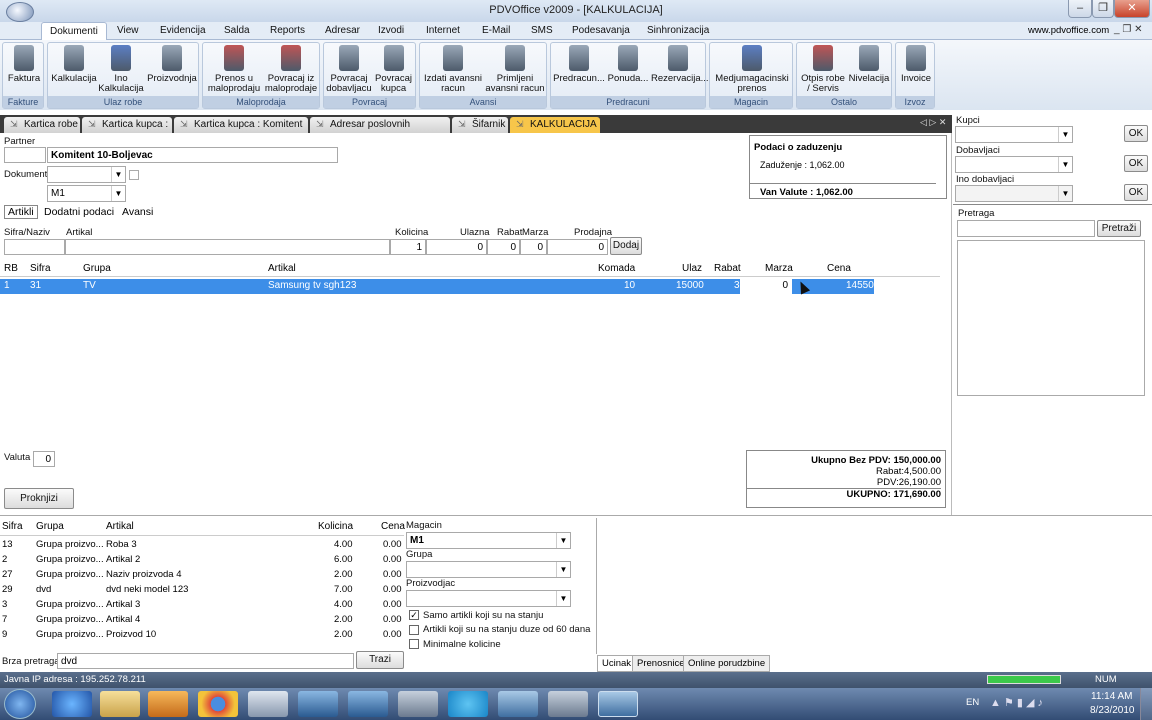  Describe the element at coordinates (74, 31) in the screenshot. I see `menu-dokumenti: Dokumenti` at that location.